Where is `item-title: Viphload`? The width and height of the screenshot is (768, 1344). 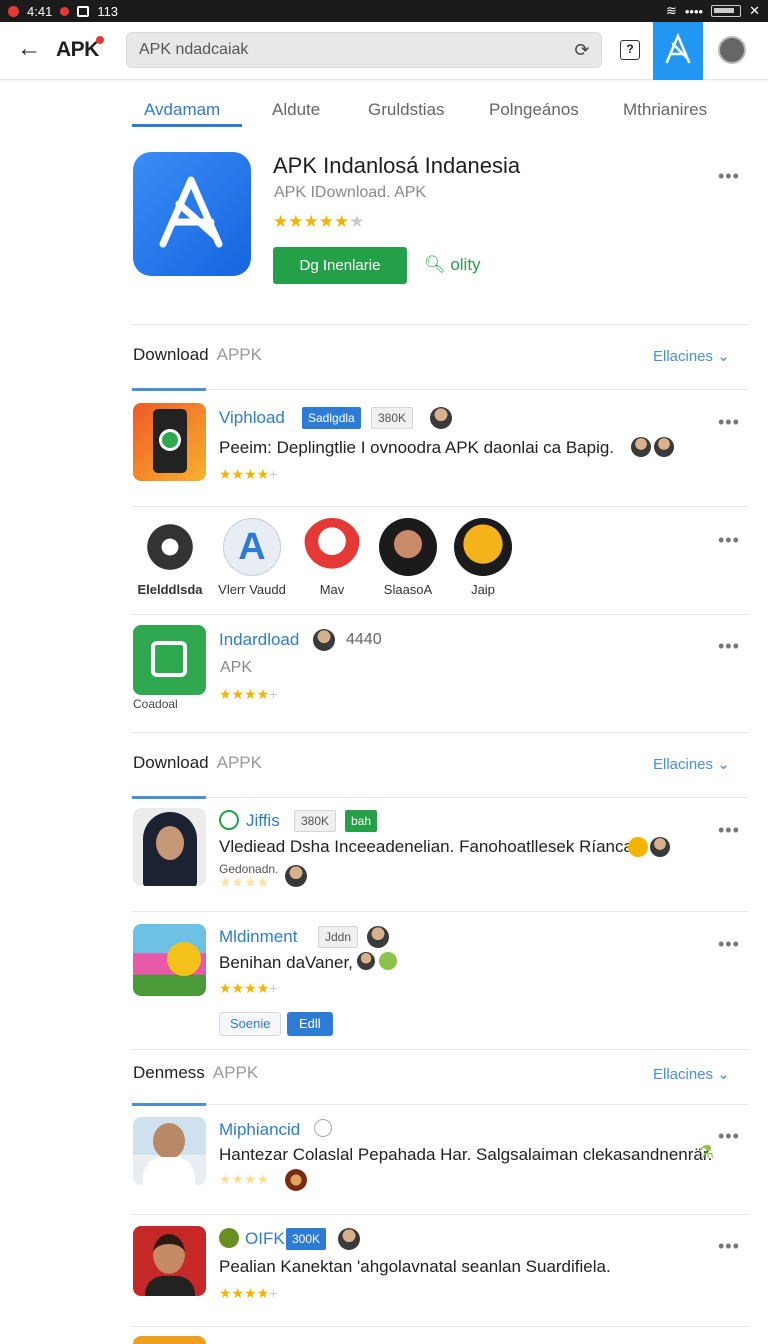 item-title: Viphload is located at coordinates (252, 418).